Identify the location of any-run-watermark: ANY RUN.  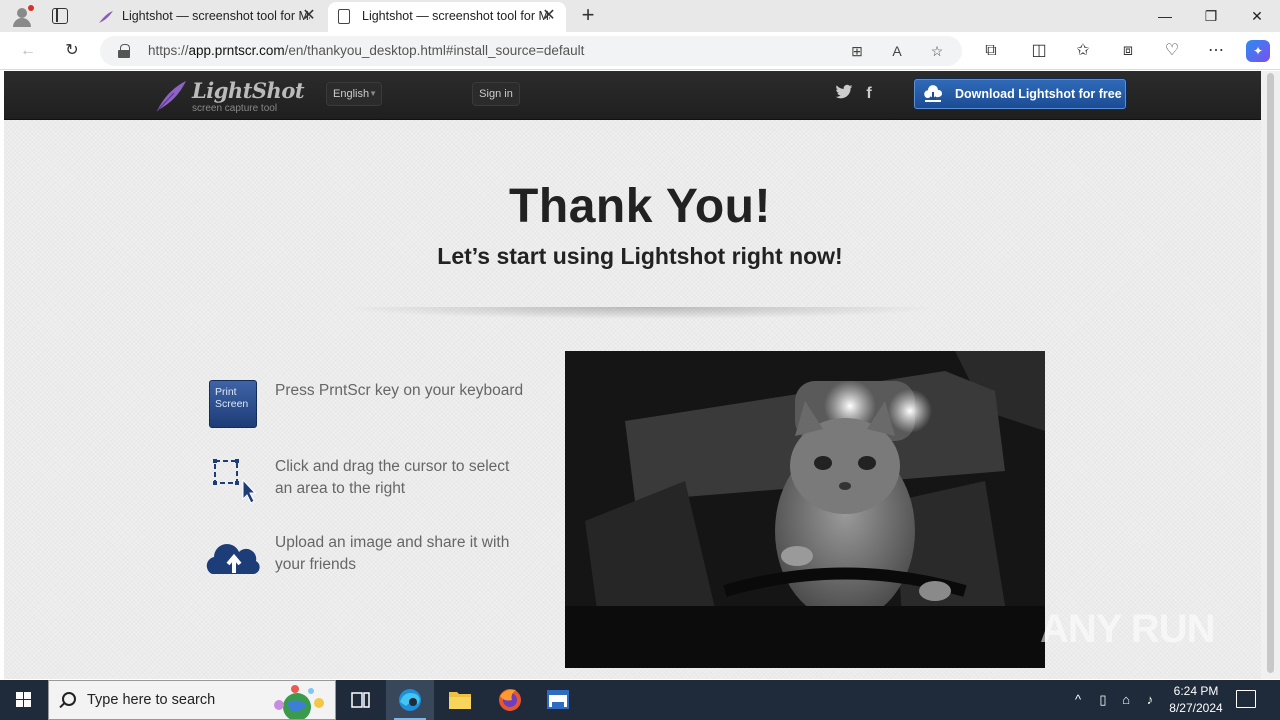
(1128, 629).